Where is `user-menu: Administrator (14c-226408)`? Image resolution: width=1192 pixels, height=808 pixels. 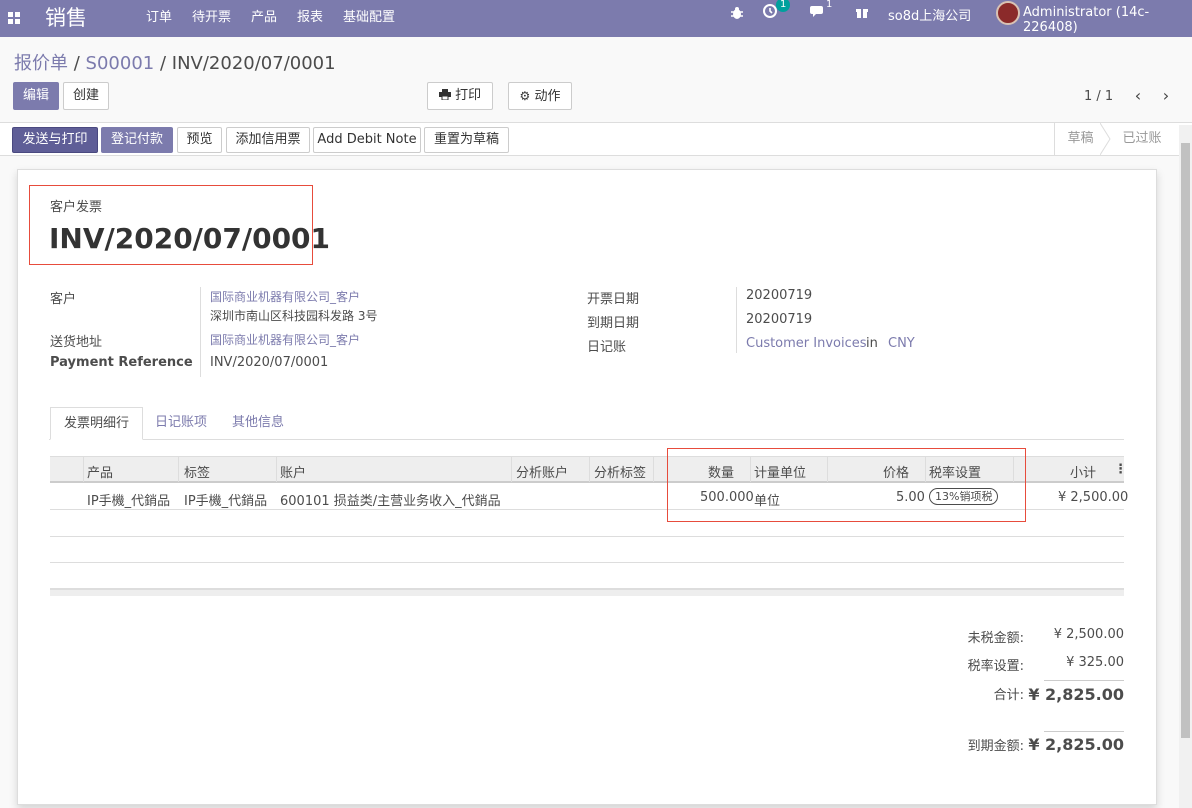 user-menu: Administrator (14c-226408) is located at coordinates (1107, 20).